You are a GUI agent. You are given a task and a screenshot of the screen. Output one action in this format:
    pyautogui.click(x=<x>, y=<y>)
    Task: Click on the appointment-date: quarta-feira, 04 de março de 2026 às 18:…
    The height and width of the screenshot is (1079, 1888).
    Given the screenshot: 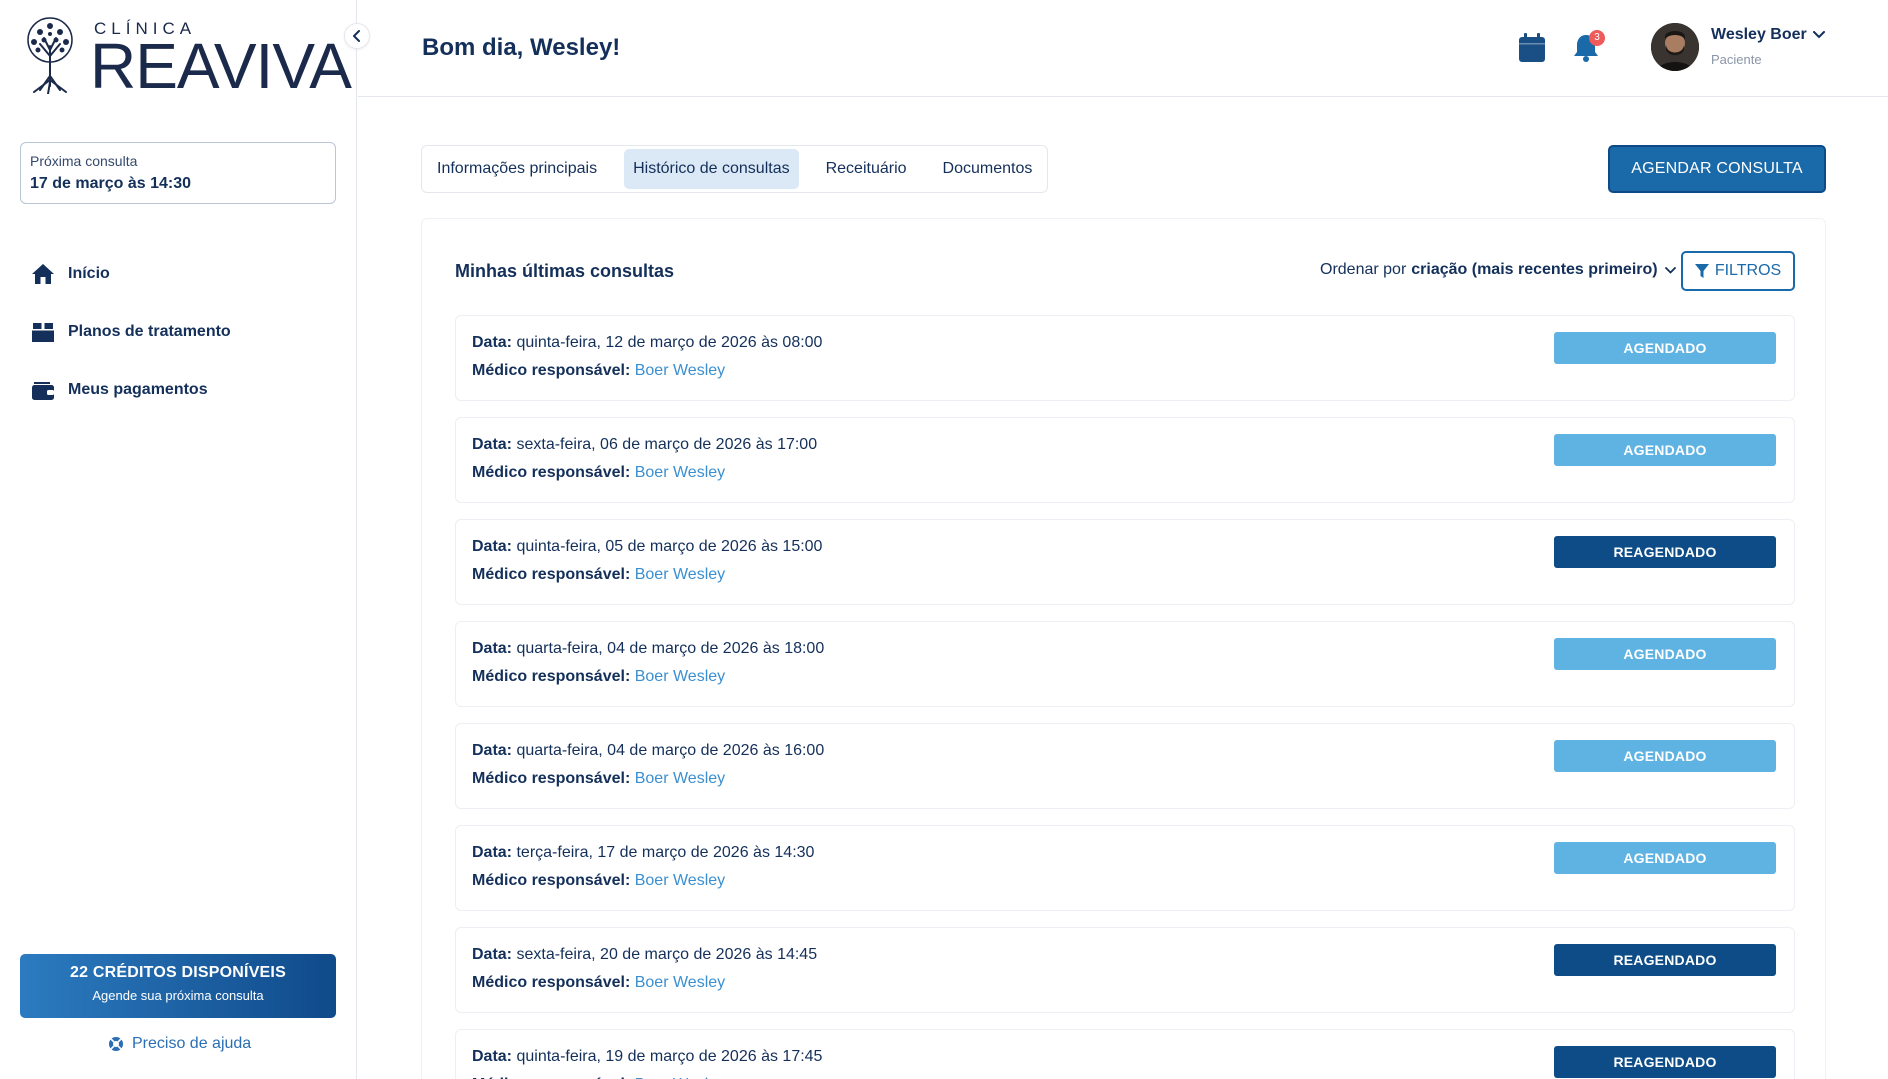 What is the action you would take?
    pyautogui.click(x=670, y=648)
    